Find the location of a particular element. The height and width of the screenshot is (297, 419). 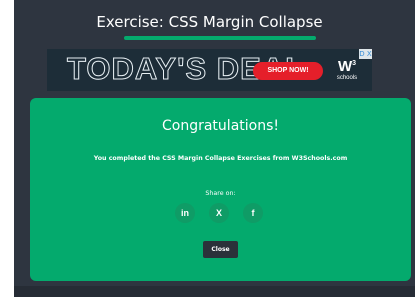

w3schools-logo-mark: W3 is located at coordinates (347, 66).